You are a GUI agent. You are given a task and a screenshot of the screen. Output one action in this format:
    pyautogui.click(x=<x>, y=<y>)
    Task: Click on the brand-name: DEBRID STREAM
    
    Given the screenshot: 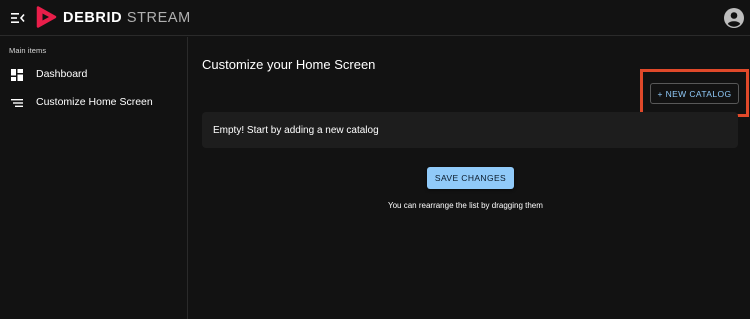 What is the action you would take?
    pyautogui.click(x=127, y=18)
    